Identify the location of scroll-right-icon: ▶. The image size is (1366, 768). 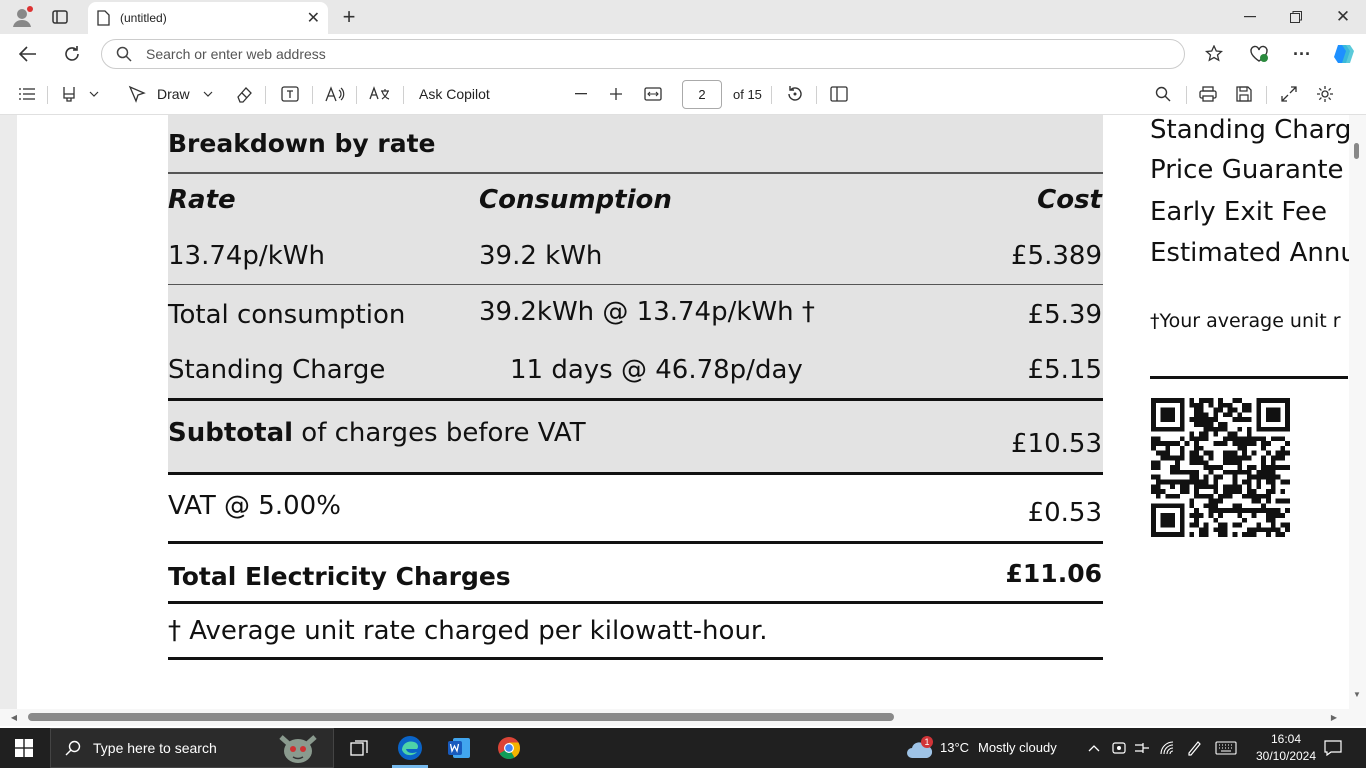
(1334, 717).